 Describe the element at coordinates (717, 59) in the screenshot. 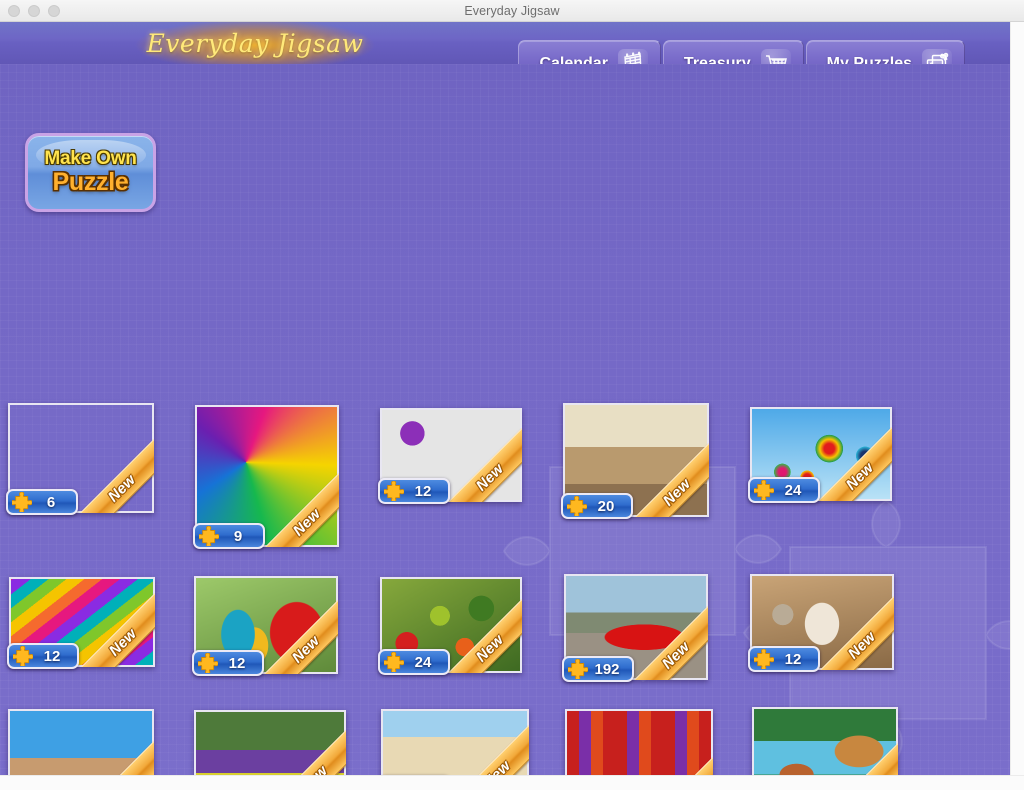

I see `nav-label-treasury: Treasury` at that location.